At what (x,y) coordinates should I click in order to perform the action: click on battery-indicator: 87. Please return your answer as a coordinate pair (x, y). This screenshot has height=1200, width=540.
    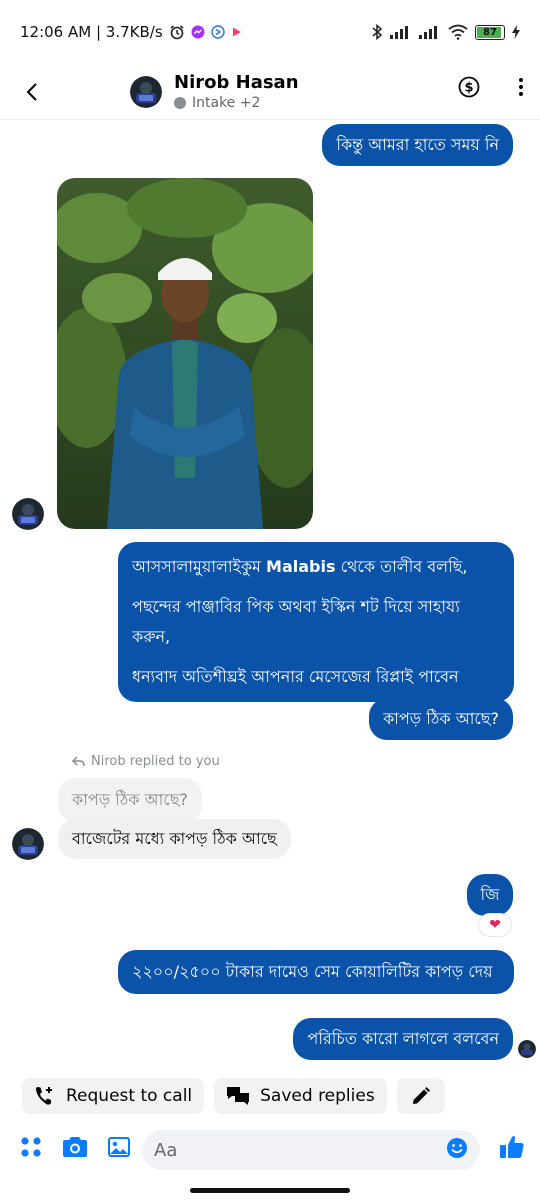
    Looking at the image, I should click on (490, 32).